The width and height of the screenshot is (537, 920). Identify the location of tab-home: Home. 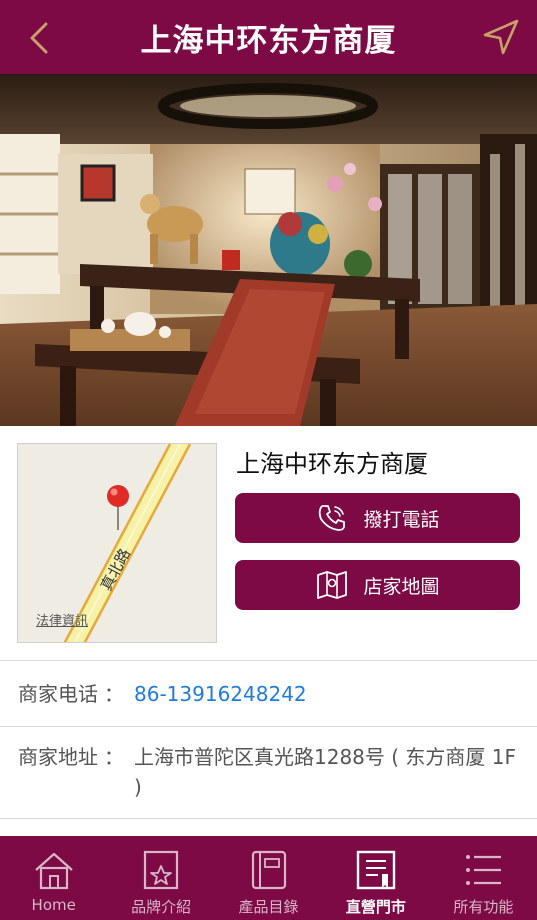
(53, 878).